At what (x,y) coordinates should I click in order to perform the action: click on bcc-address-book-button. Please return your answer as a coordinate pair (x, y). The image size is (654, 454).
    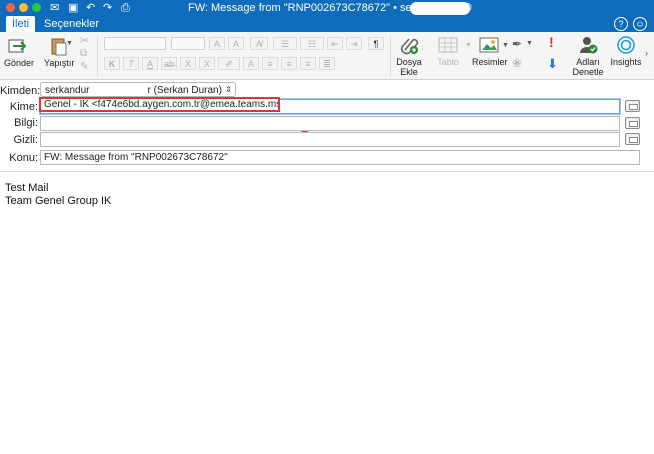
    Looking at the image, I should click on (632, 139).